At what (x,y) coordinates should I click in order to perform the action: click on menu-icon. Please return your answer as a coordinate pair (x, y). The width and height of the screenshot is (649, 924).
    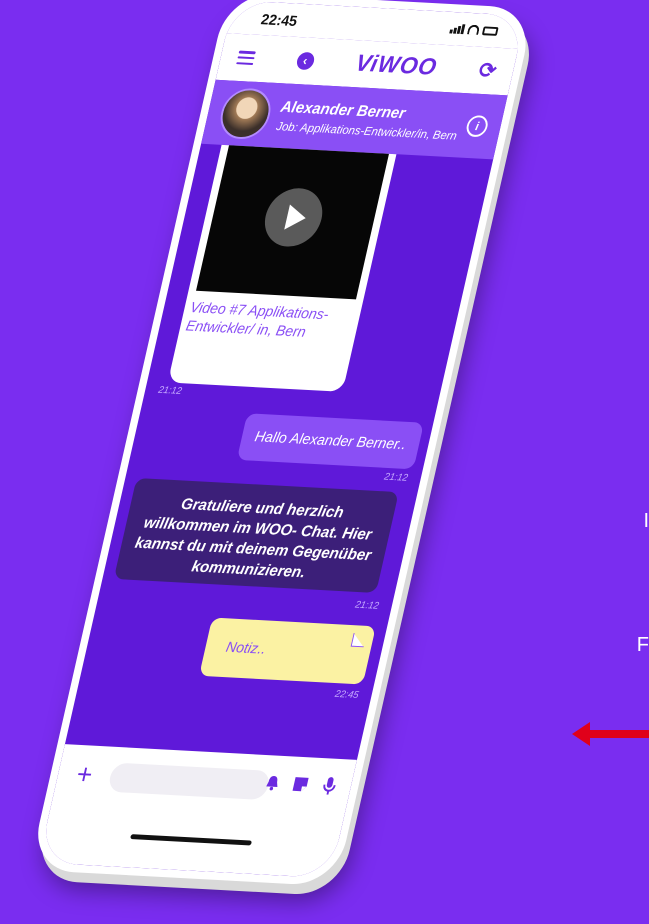
    Looking at the image, I should click on (246, 58).